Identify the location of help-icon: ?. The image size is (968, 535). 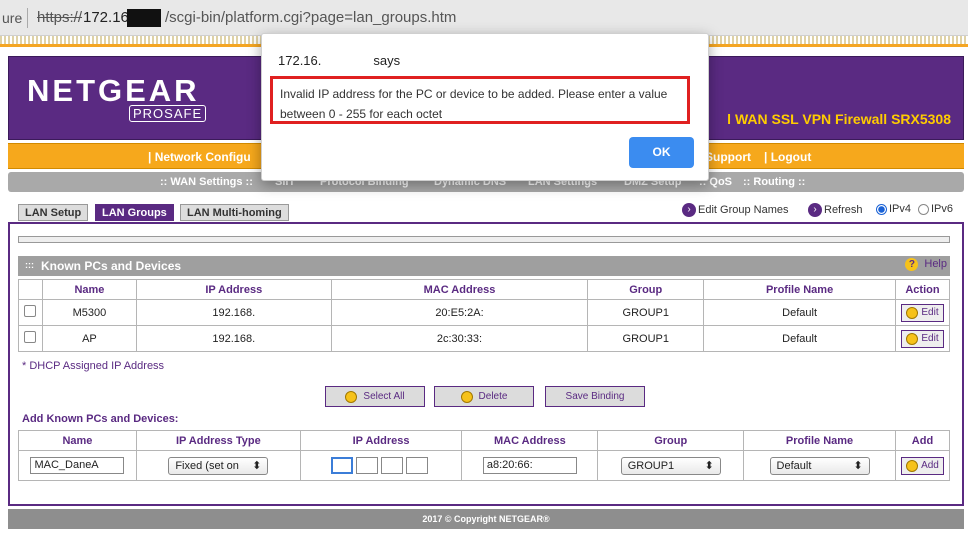
(912, 264).